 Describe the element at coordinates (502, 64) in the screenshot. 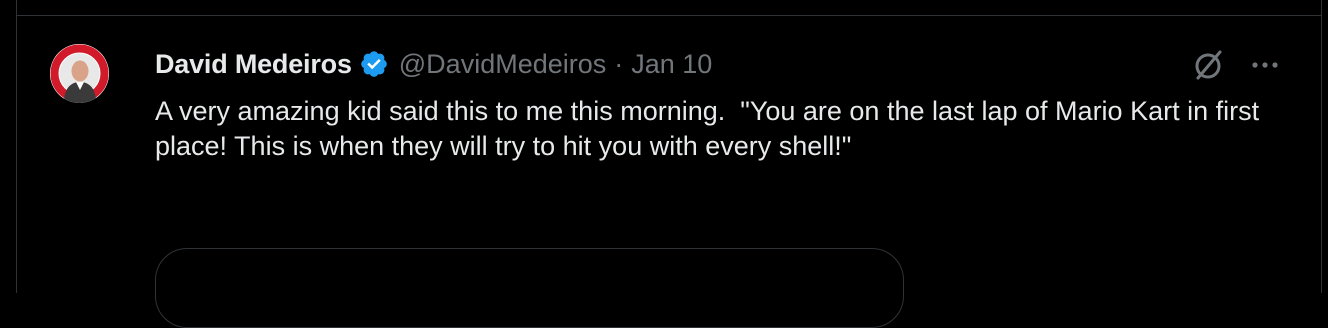

I see `author-handle: @DavidMedeiros` at that location.